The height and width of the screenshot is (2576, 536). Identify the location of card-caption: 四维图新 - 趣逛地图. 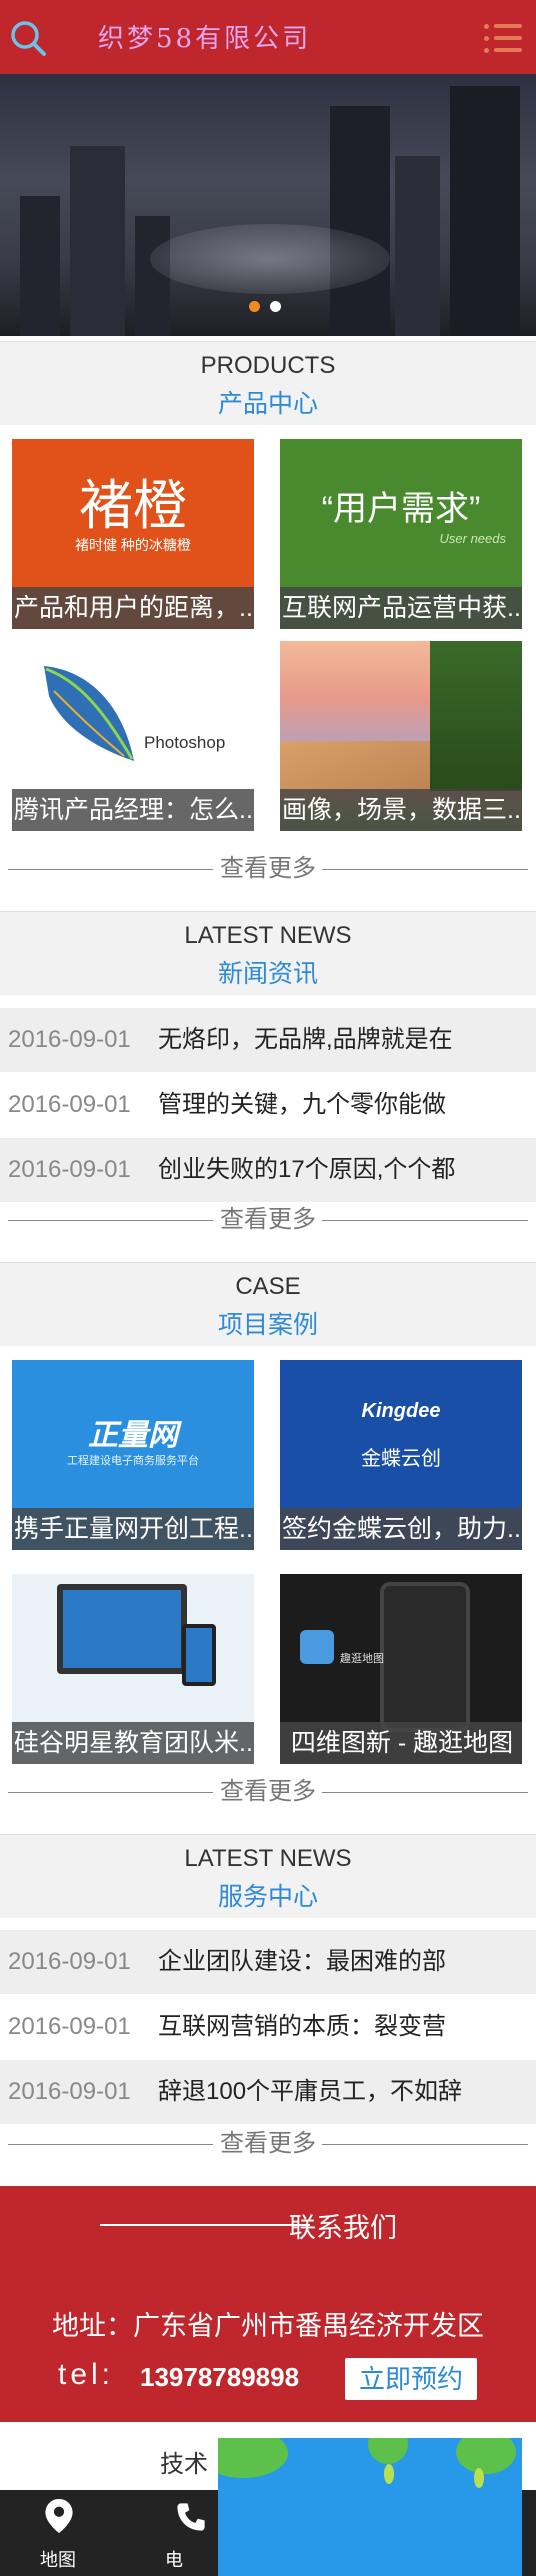
(401, 1743).